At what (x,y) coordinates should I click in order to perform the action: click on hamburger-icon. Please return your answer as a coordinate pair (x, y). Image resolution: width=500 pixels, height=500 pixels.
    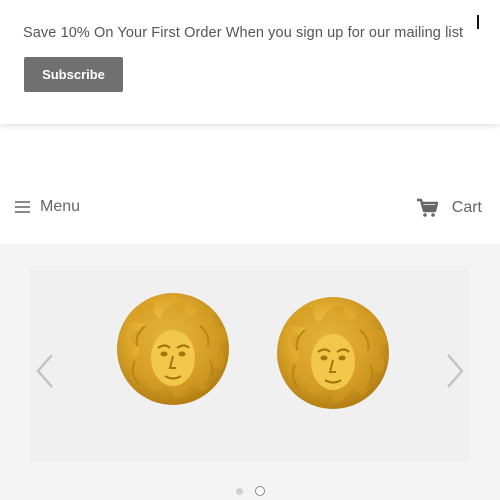
    Looking at the image, I should click on (22, 207).